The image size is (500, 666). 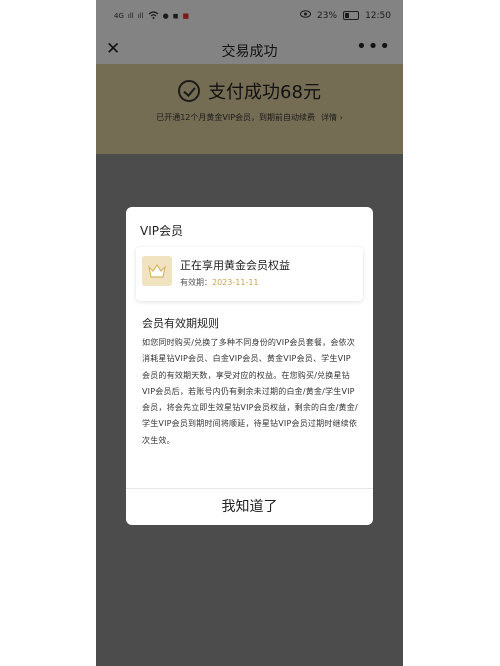 What do you see at coordinates (249, 274) in the screenshot?
I see `membership-card: 正在享用黄金会员权益 有效期：2023-11-11` at bounding box center [249, 274].